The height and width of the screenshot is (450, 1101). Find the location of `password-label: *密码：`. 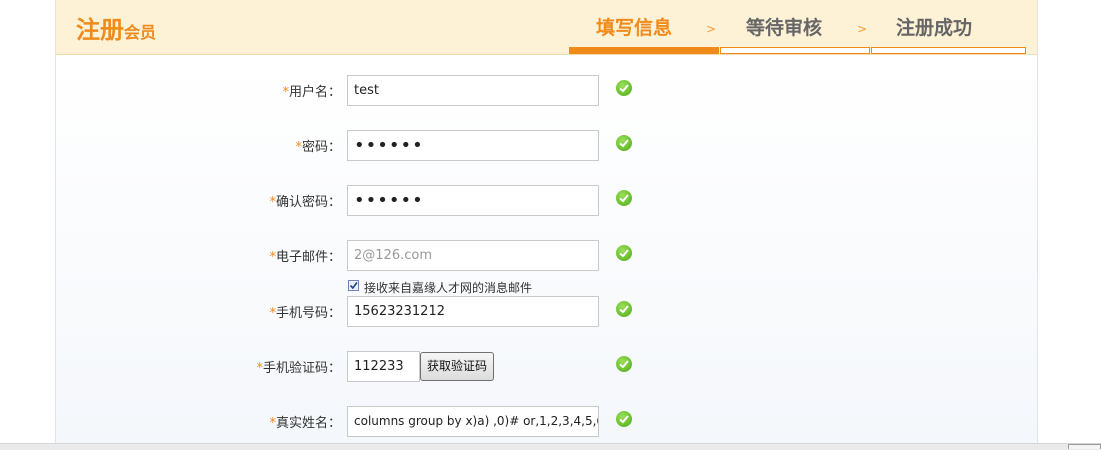

password-label: *密码： is located at coordinates (231, 145).